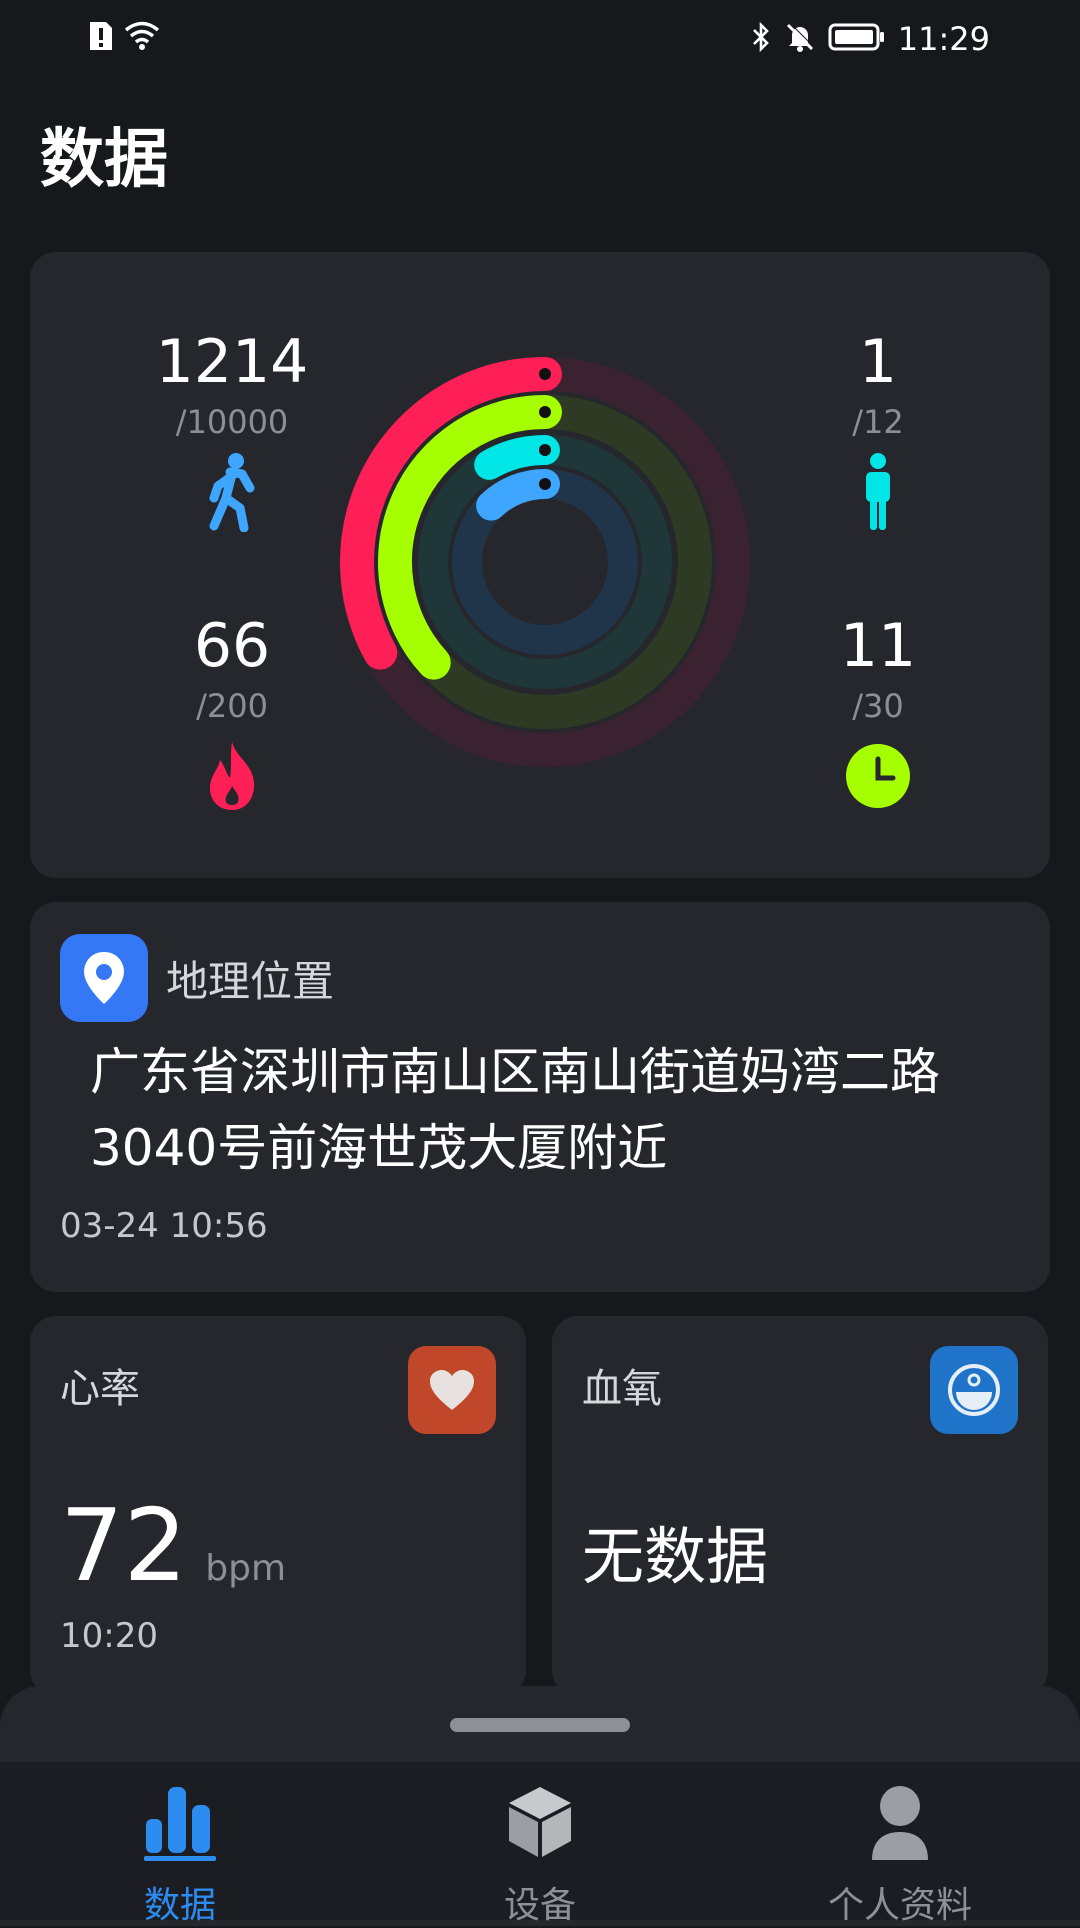 Image resolution: width=1080 pixels, height=1928 pixels. I want to click on bluetooth-icon, so click(761, 39).